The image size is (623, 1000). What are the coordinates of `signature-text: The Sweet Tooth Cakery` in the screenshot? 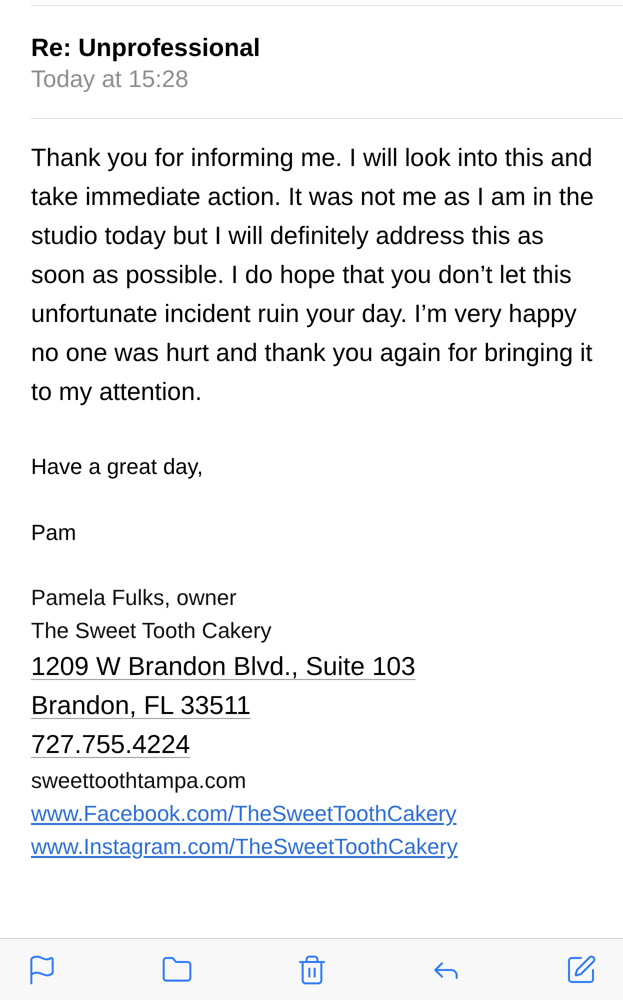 It's located at (151, 630).